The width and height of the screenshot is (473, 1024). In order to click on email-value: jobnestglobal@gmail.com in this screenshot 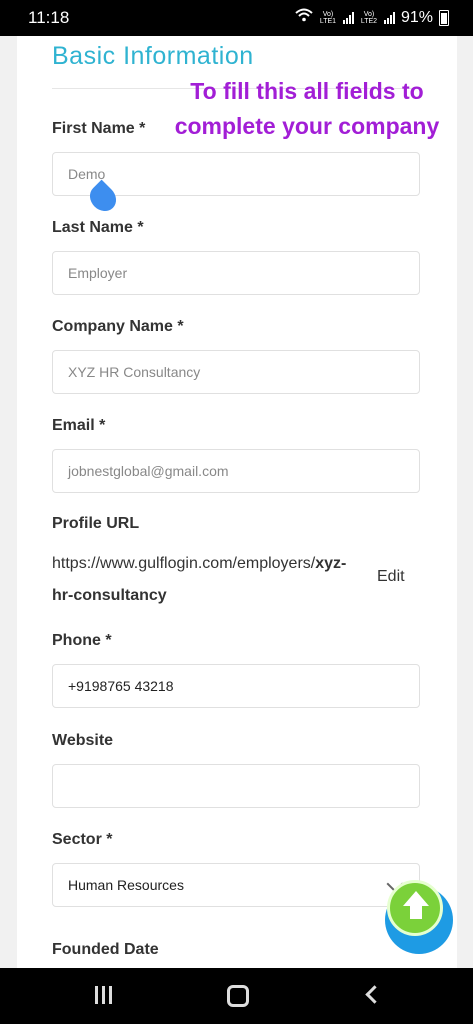, I will do `click(148, 471)`.